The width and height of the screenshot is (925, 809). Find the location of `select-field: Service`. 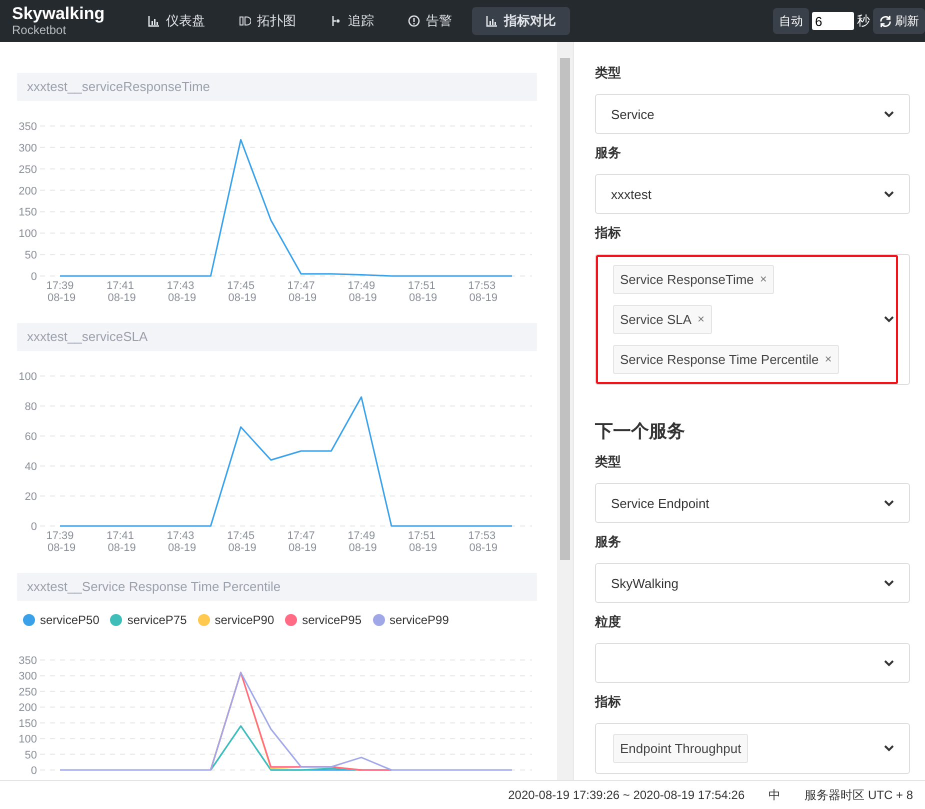

select-field: Service is located at coordinates (752, 114).